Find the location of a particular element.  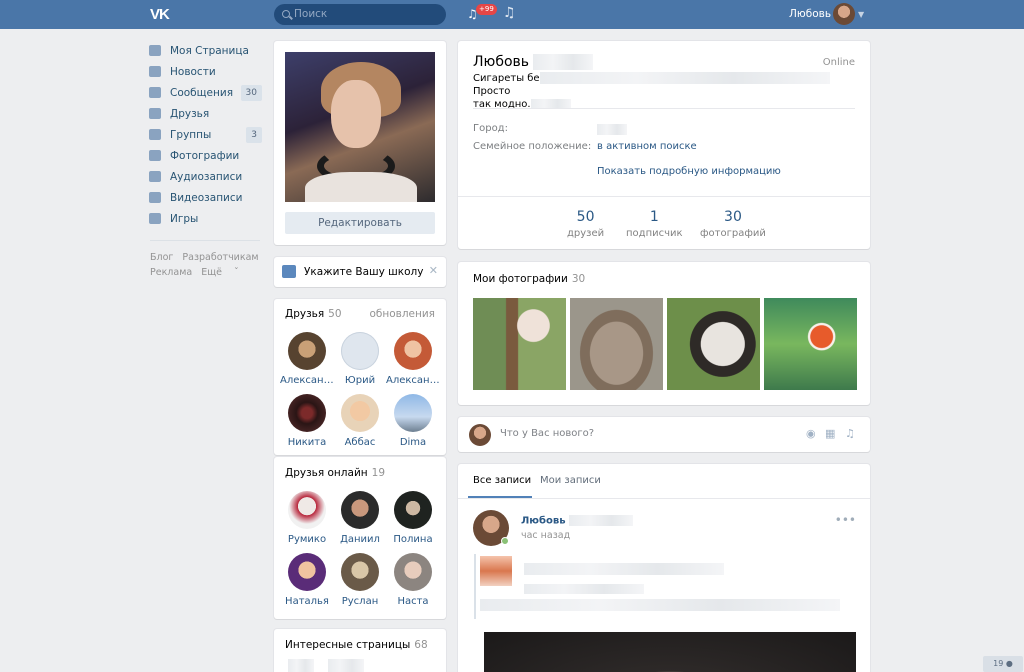

city-value-blurred is located at coordinates (612, 129).